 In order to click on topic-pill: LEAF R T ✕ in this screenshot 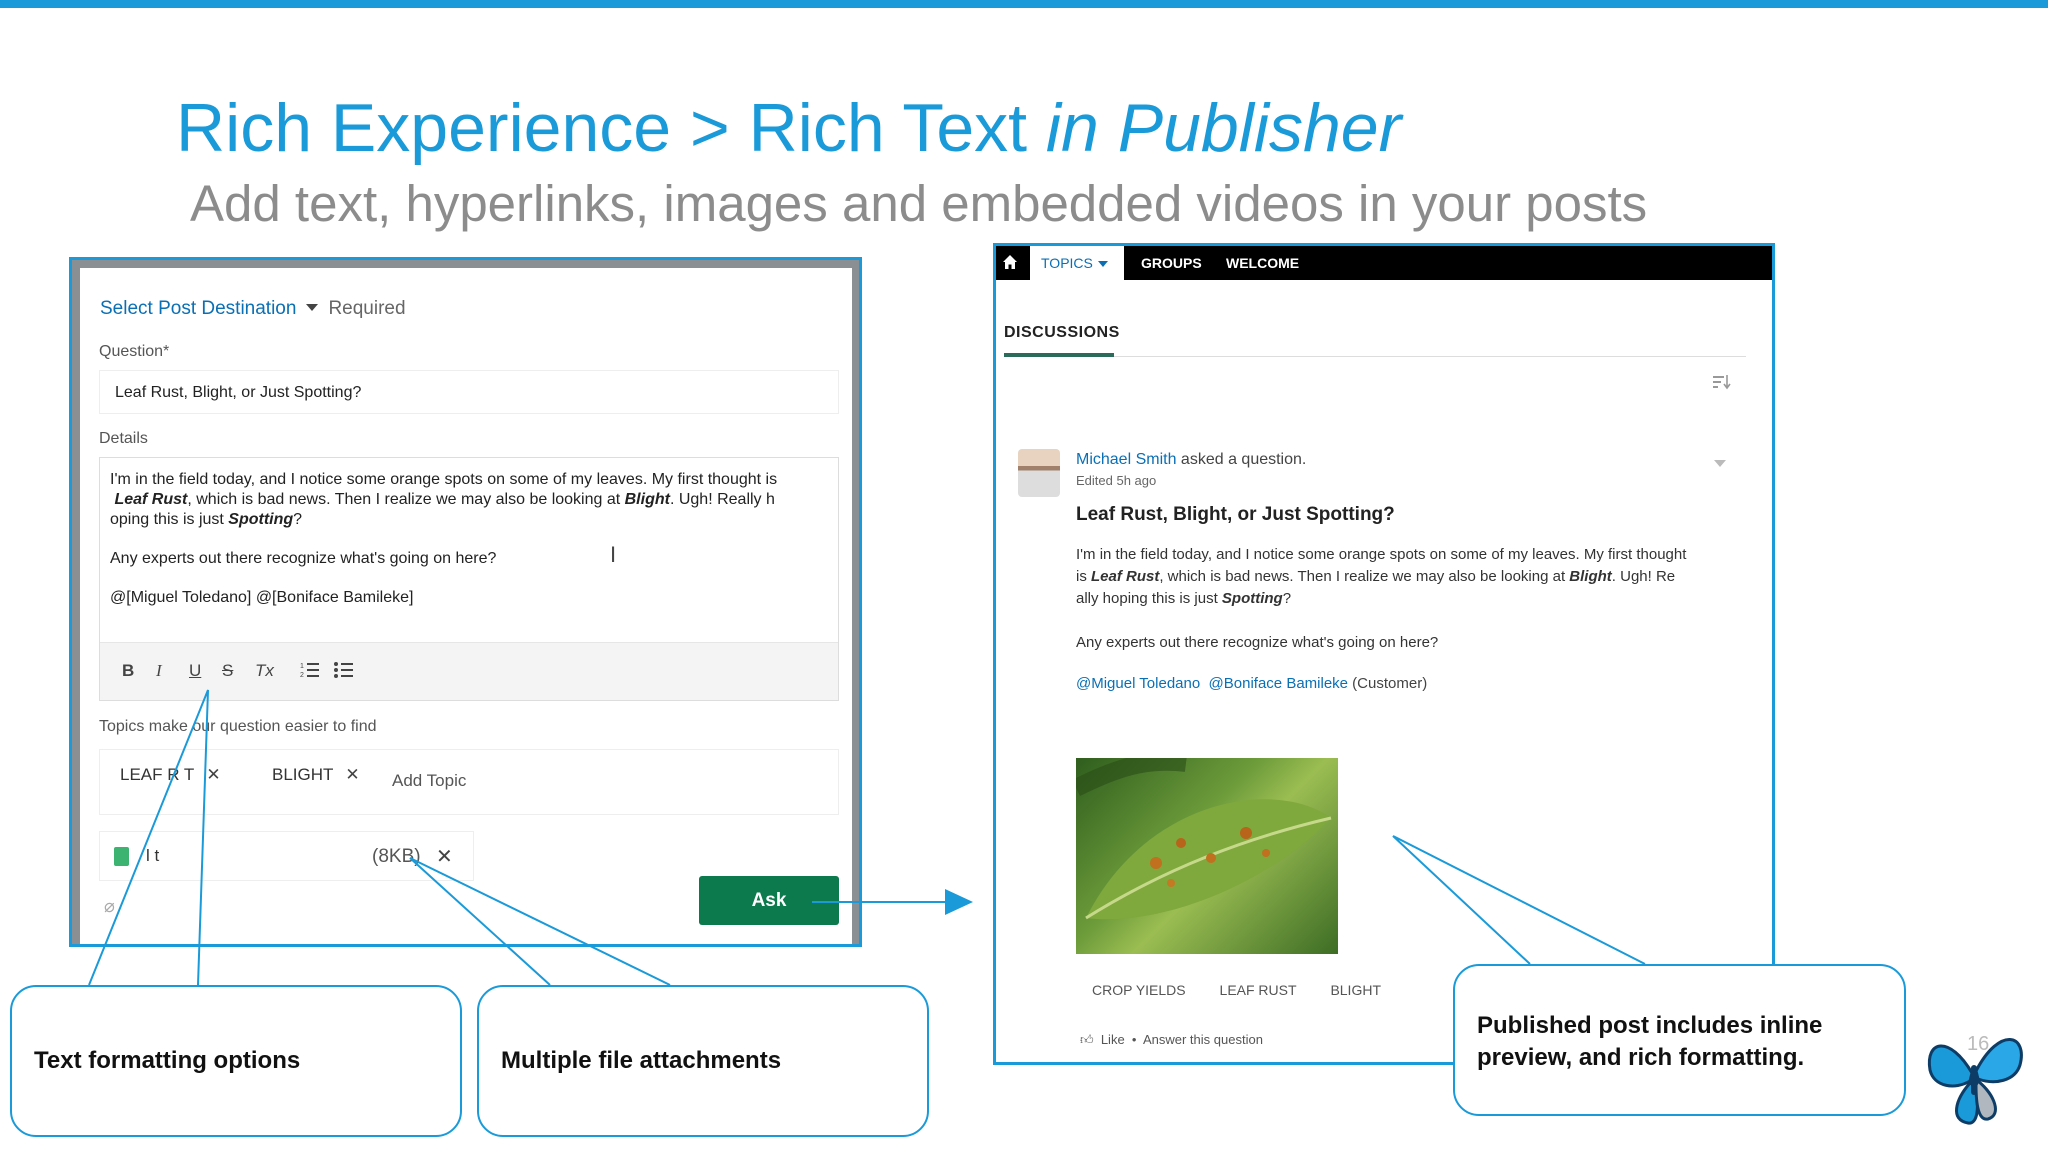, I will do `click(170, 775)`.